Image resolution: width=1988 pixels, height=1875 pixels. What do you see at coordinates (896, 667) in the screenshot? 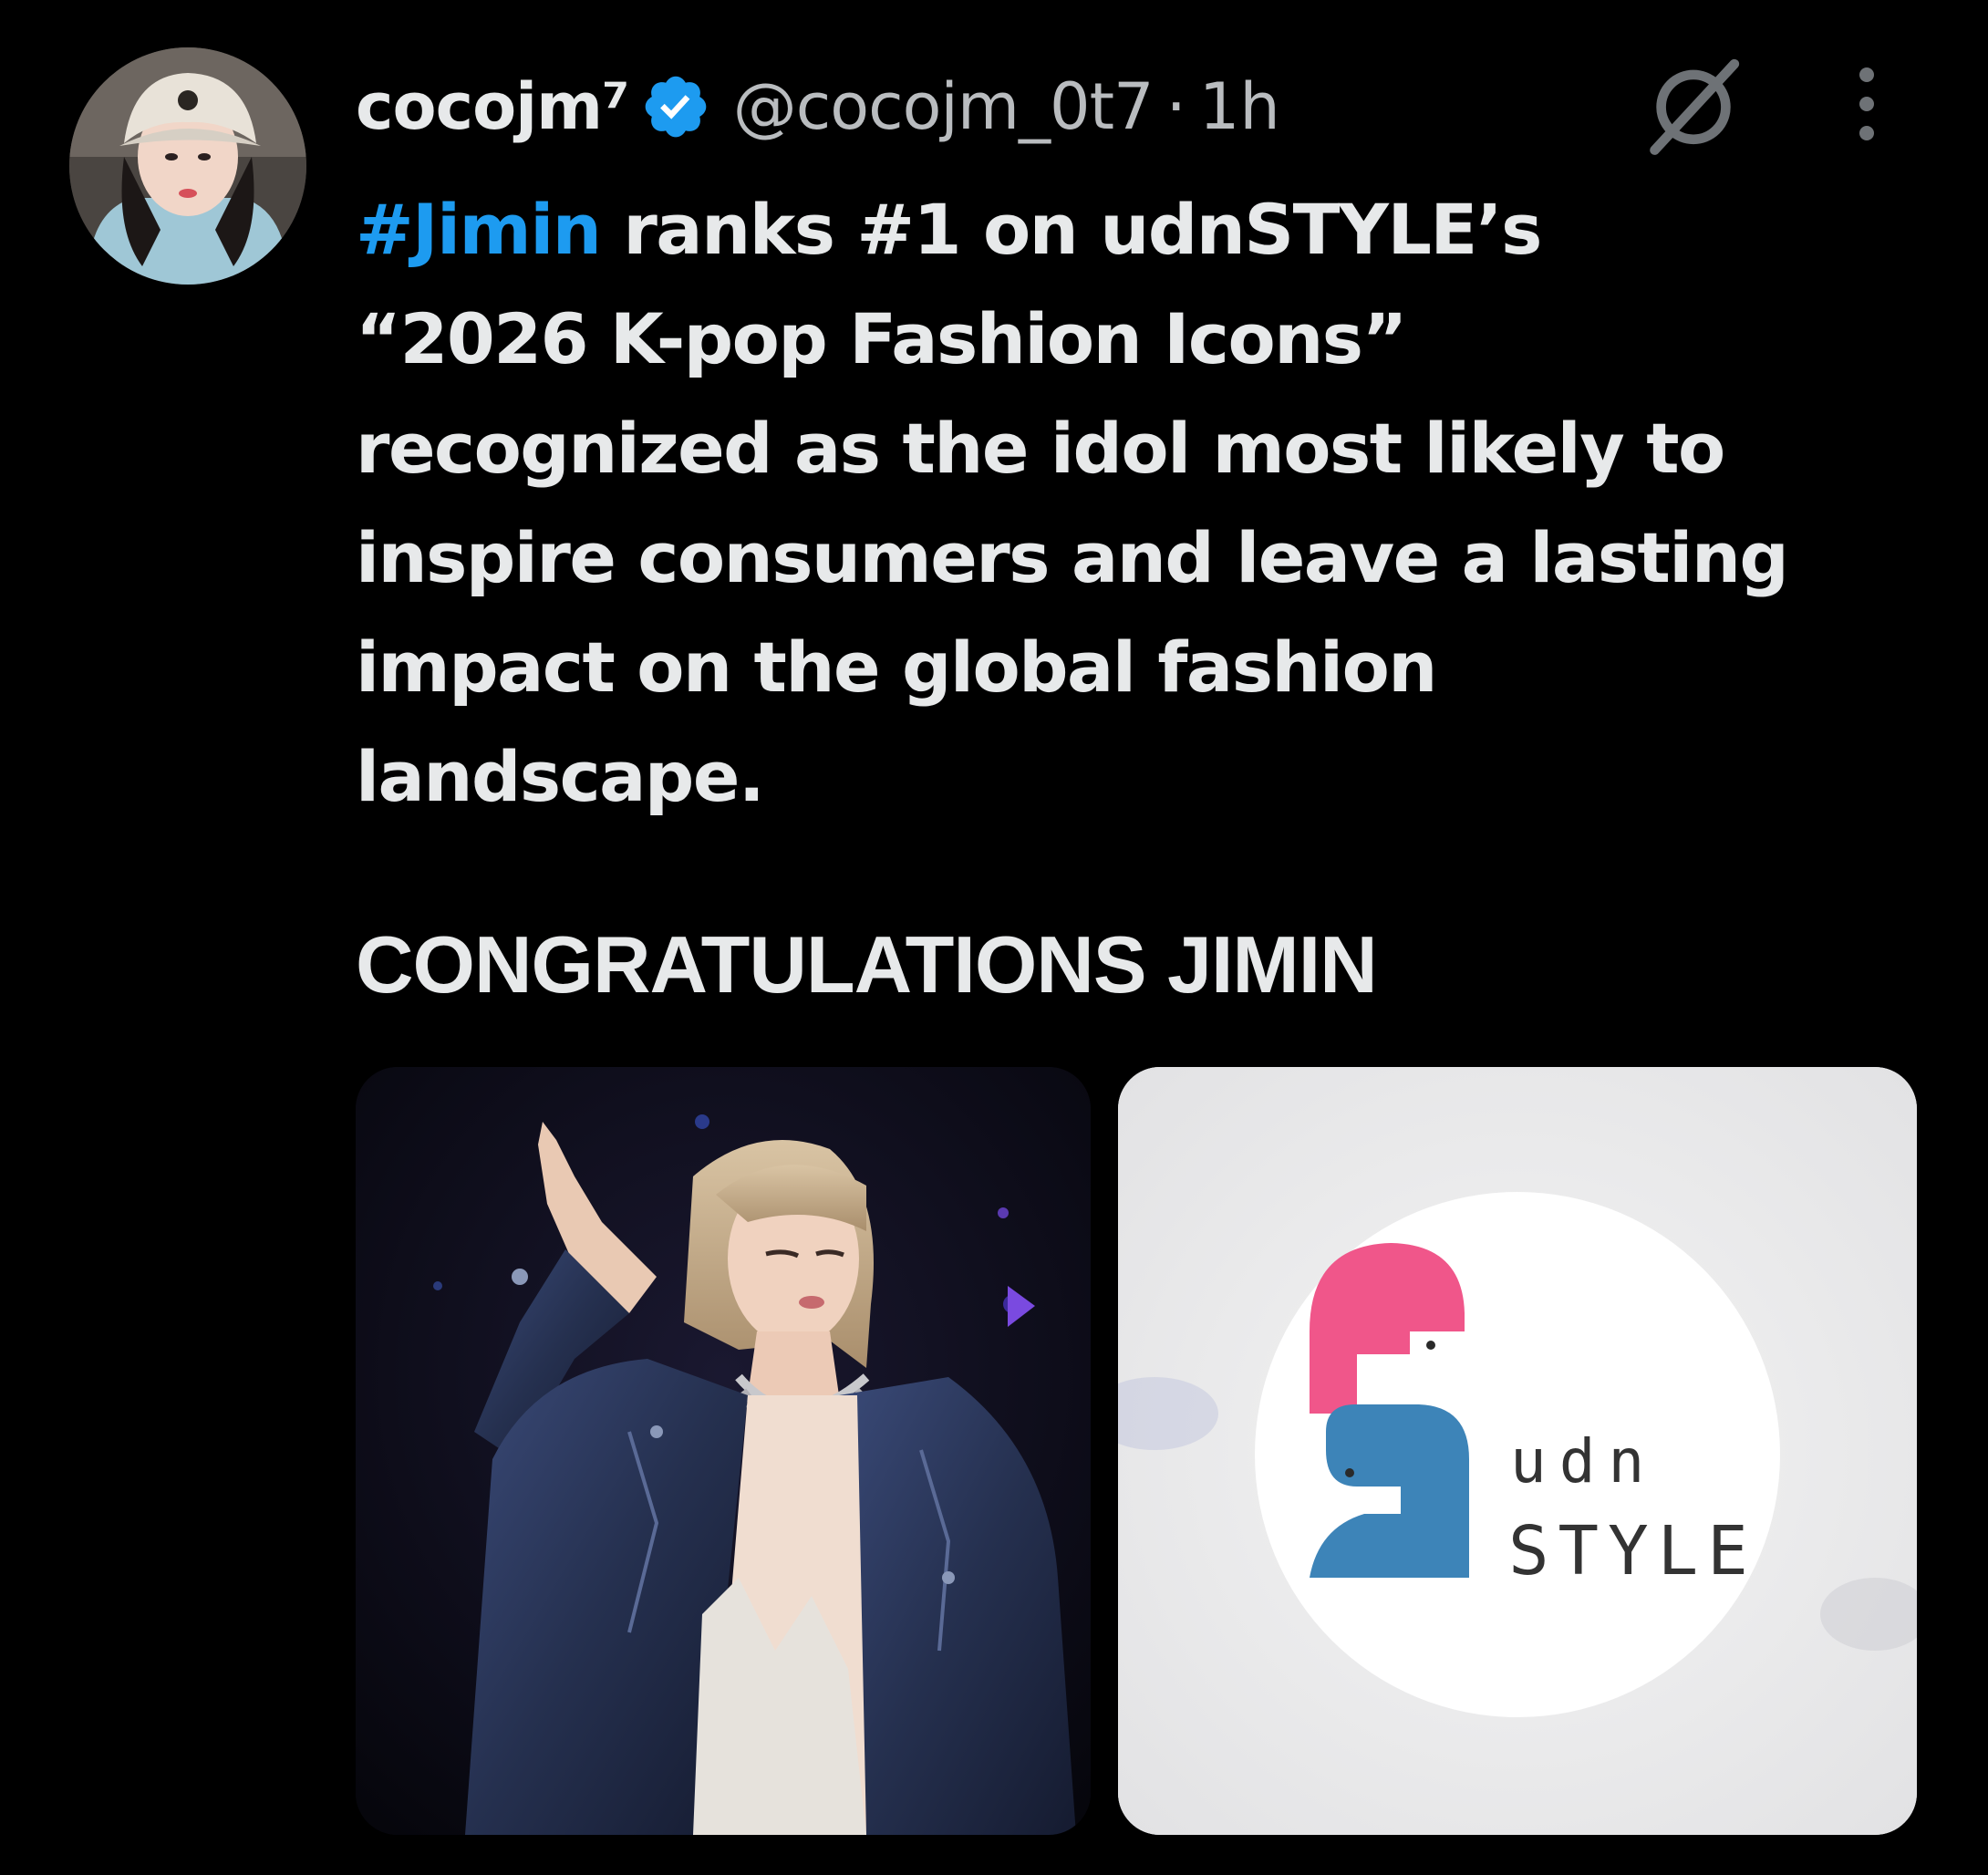
I see `tweet-text-line-5: impact on the global fashion` at bounding box center [896, 667].